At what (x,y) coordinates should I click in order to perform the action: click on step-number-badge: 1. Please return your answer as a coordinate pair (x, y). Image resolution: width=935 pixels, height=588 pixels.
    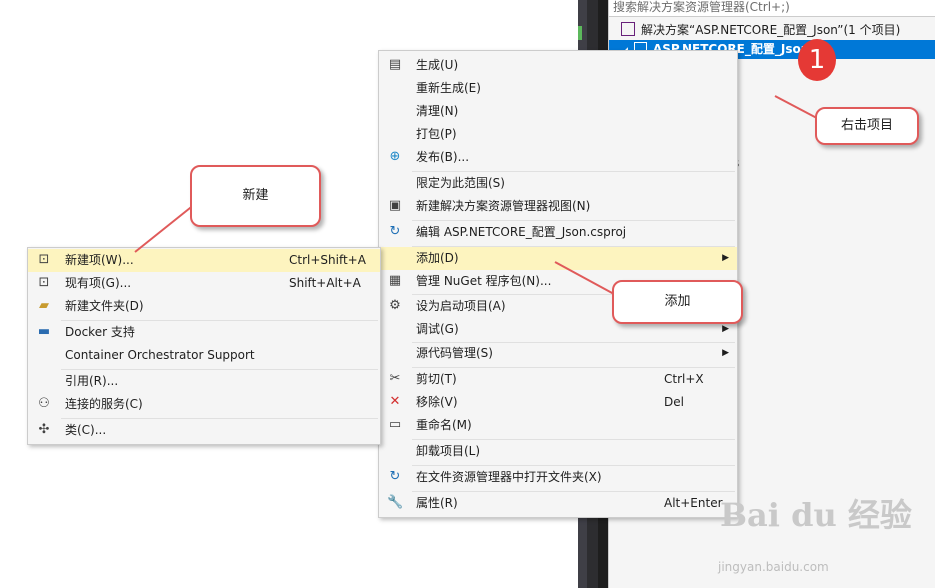
    Looking at the image, I should click on (817, 60).